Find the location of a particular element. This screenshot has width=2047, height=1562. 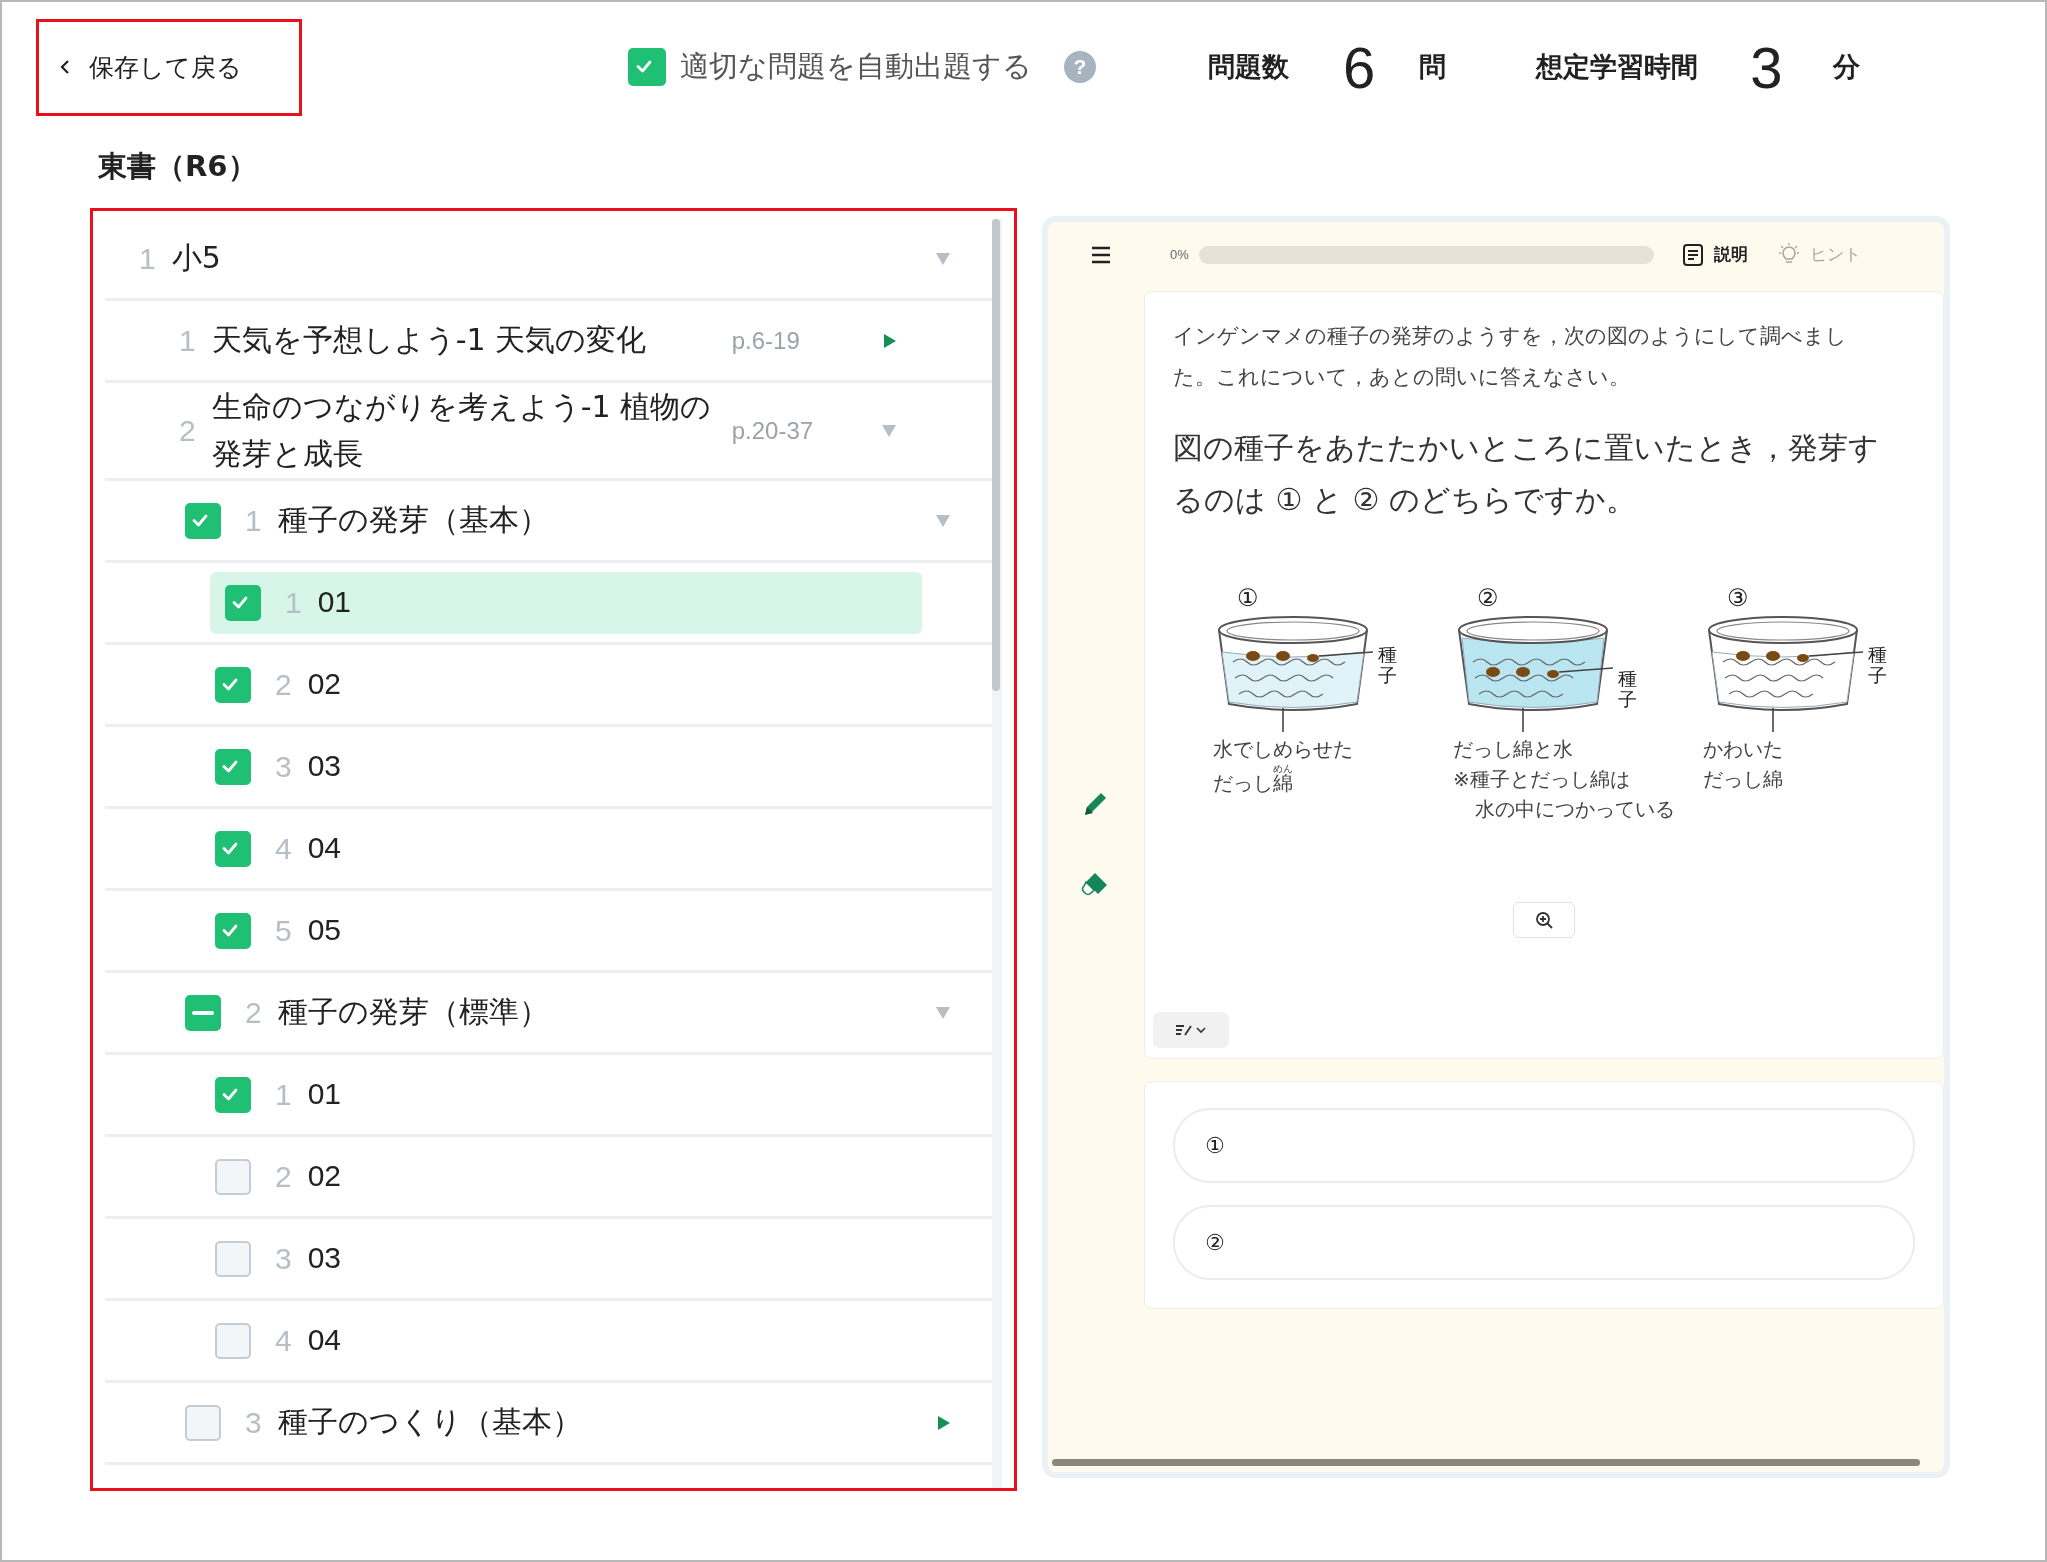

progress-label: 0% is located at coordinates (1179, 254).